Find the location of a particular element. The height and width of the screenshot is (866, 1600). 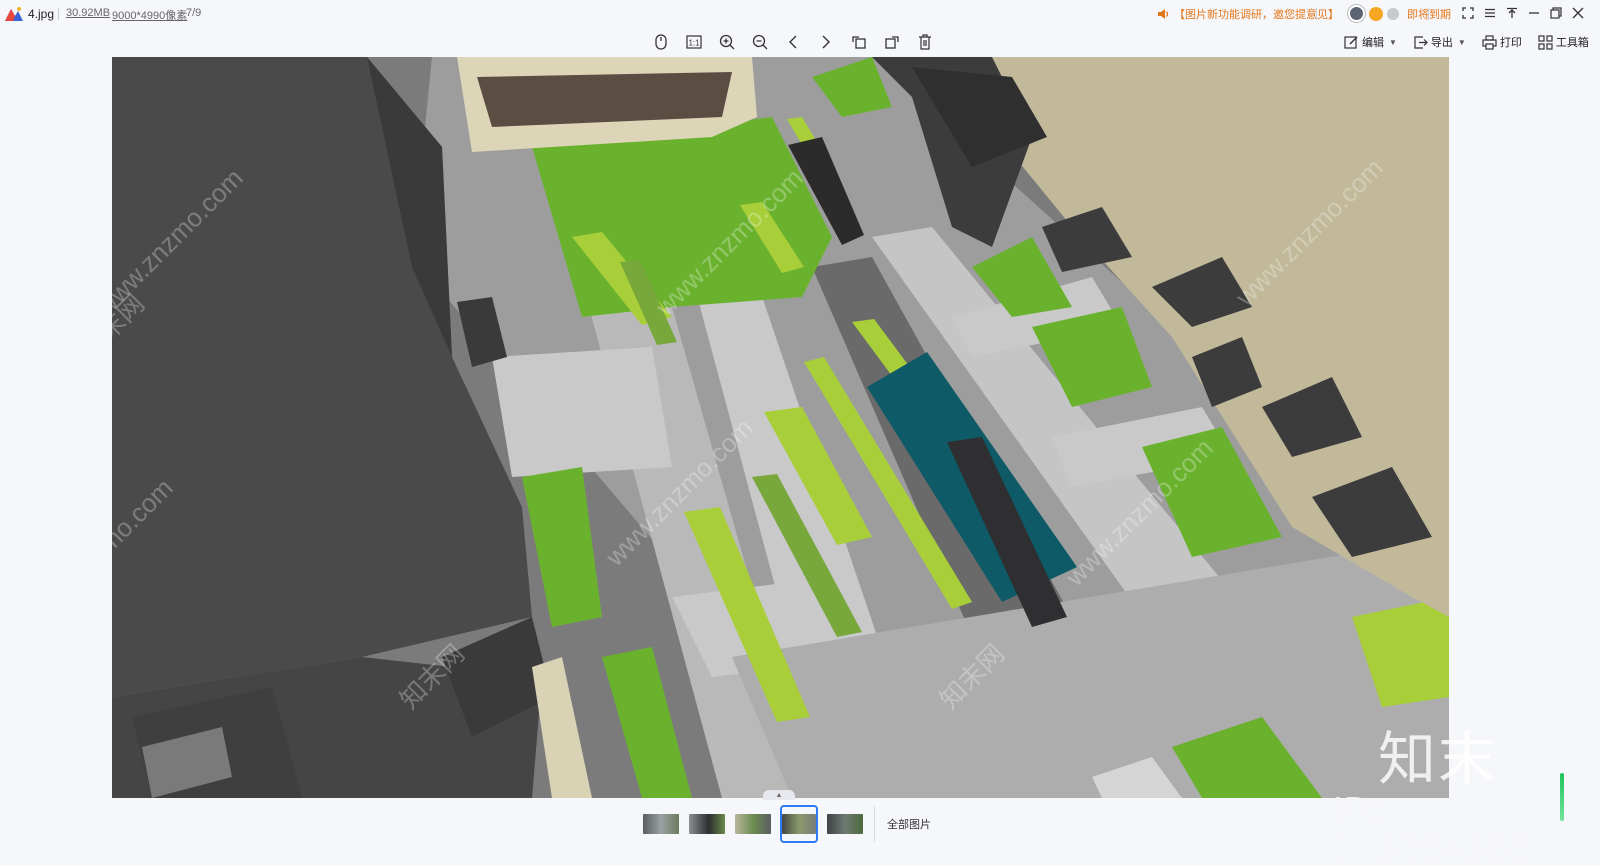

previous-button is located at coordinates (793, 42).